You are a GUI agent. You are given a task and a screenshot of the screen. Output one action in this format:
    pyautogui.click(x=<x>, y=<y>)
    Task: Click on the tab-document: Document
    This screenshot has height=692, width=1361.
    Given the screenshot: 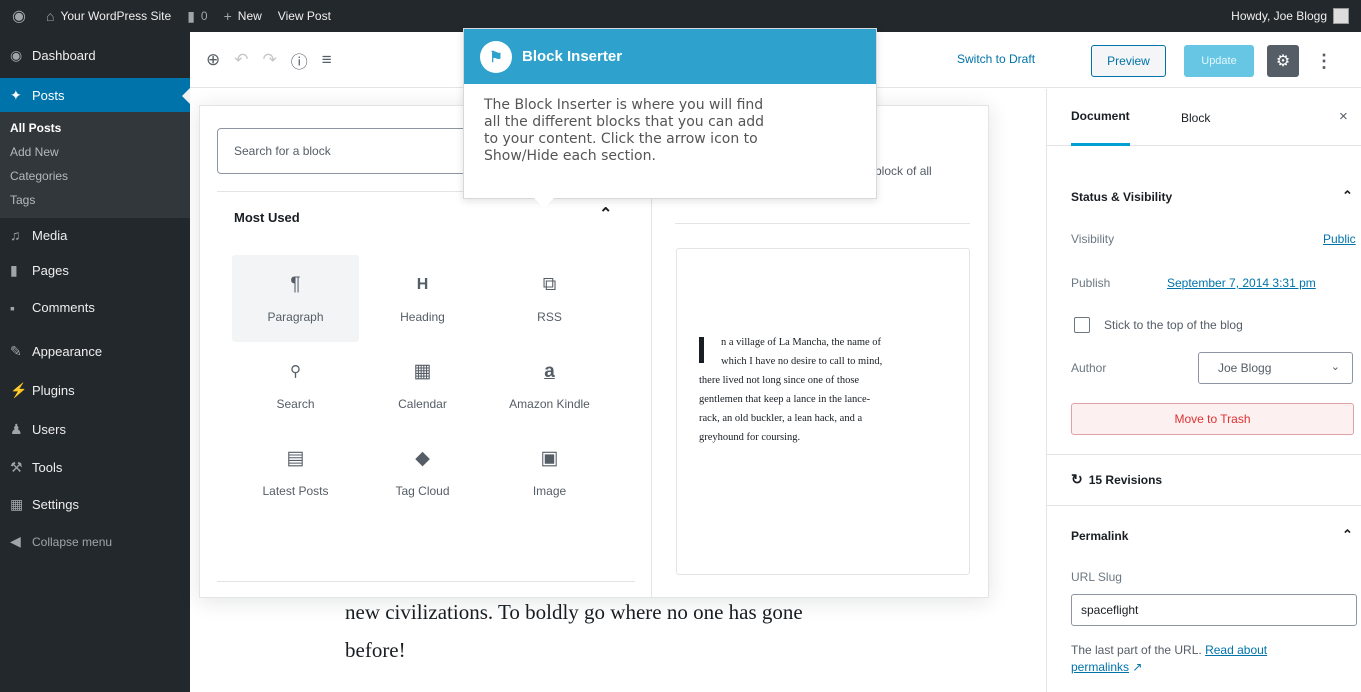 What is the action you would take?
    pyautogui.click(x=1100, y=117)
    